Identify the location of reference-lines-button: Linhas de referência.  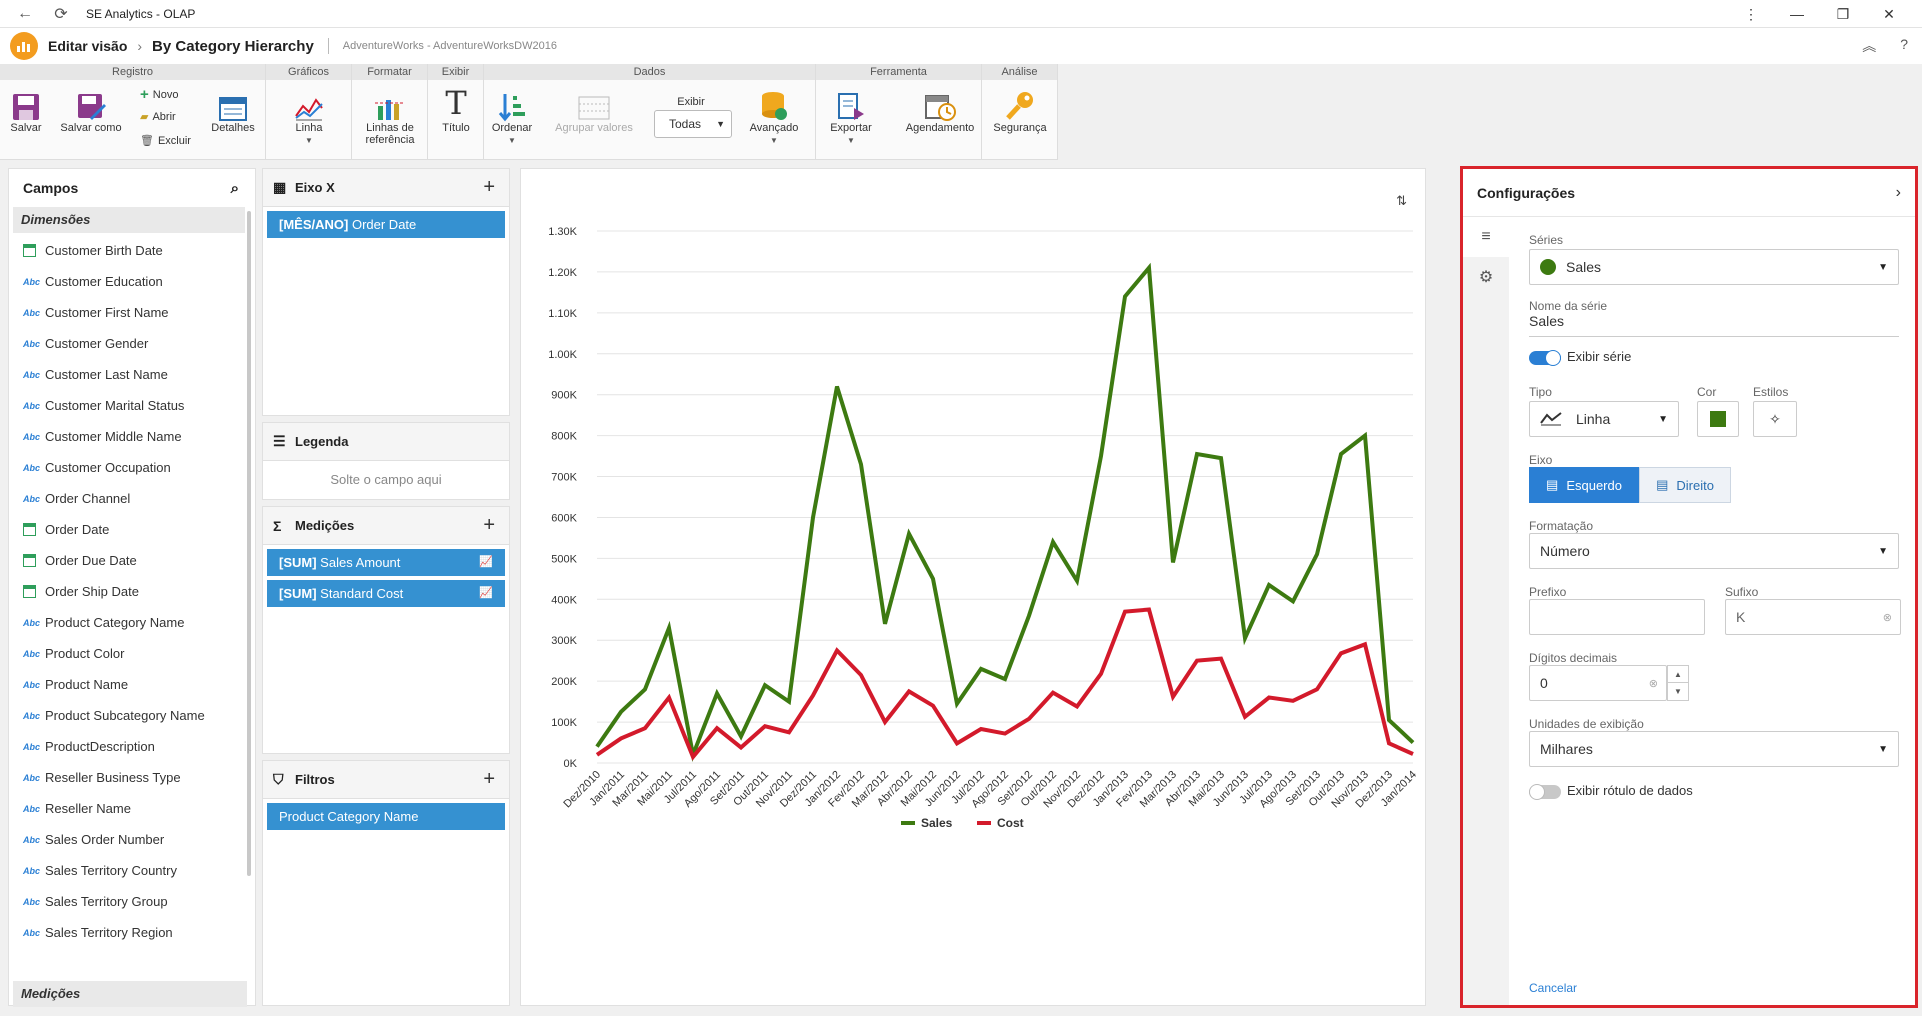
(390, 116).